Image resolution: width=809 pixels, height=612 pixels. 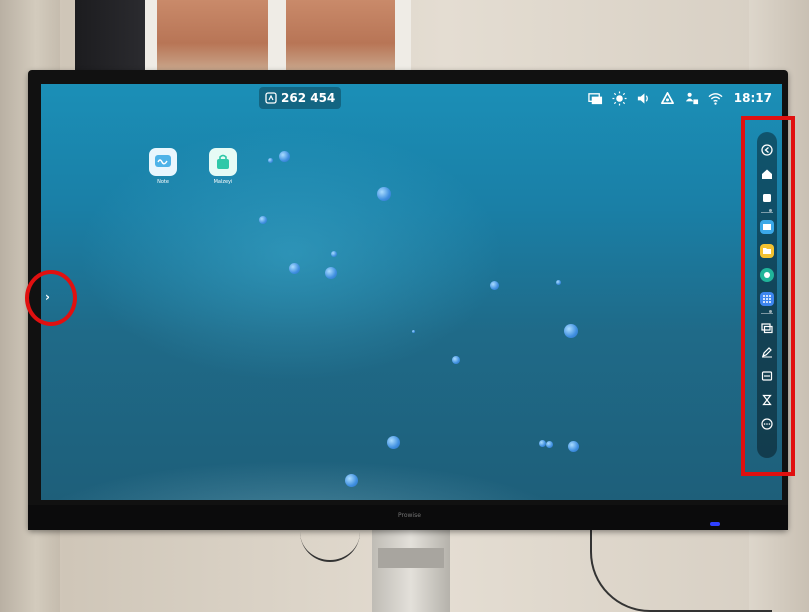 What do you see at coordinates (163, 182) in the screenshot?
I see `desktop-app-label: Note` at bounding box center [163, 182].